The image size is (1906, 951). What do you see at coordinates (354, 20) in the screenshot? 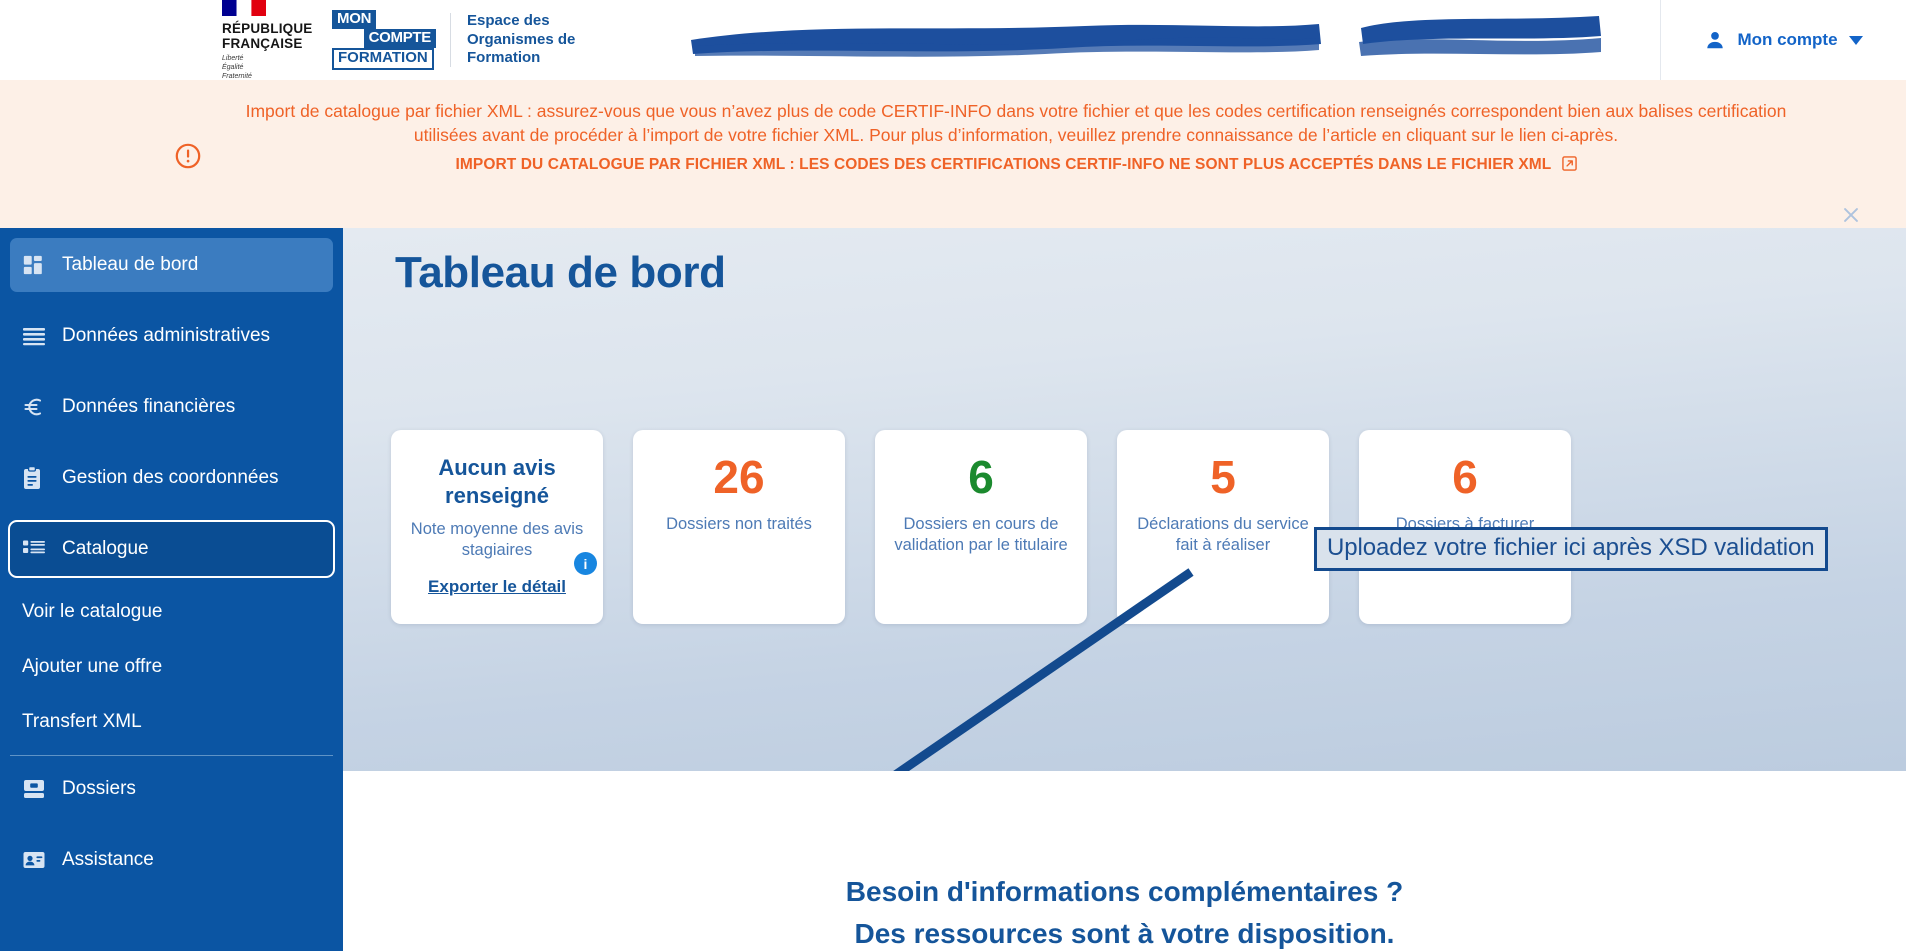
I see `logo-word-mon: MON` at bounding box center [354, 20].